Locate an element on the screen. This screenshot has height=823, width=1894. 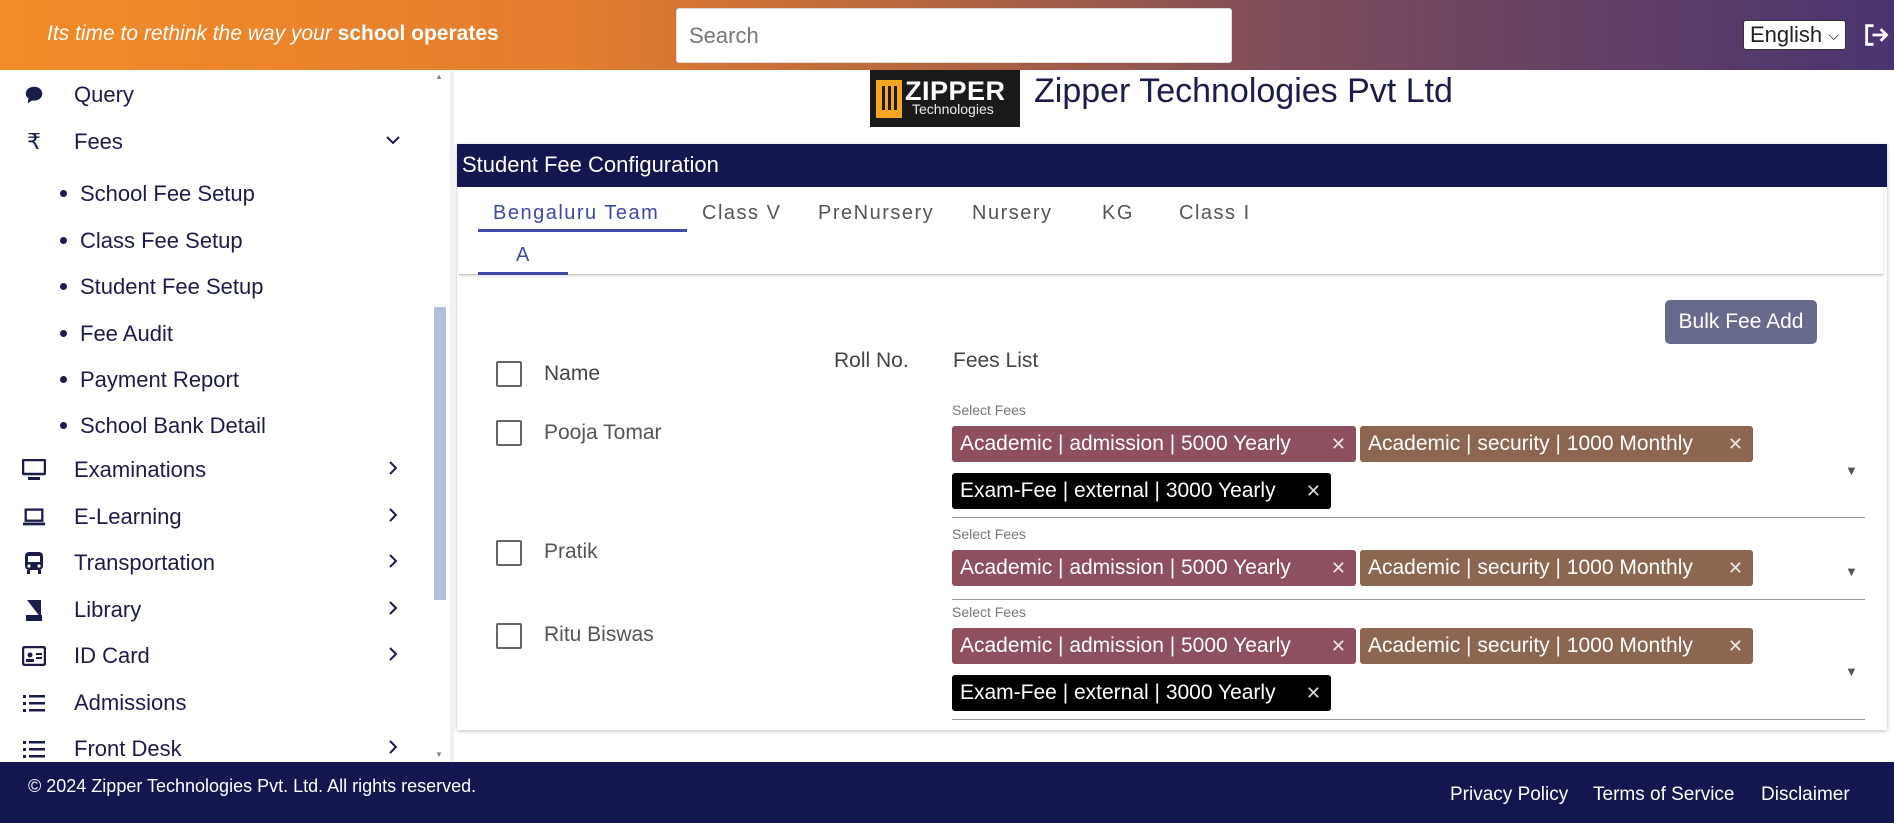
tagline-text: Its time to rethink the way your is located at coordinates (189, 33).